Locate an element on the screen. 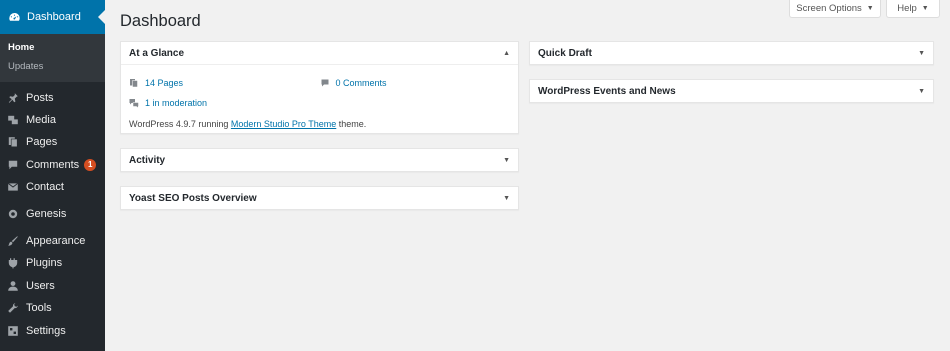 The height and width of the screenshot is (351, 950). sidebar-item-tools: Tools is located at coordinates (52, 308).